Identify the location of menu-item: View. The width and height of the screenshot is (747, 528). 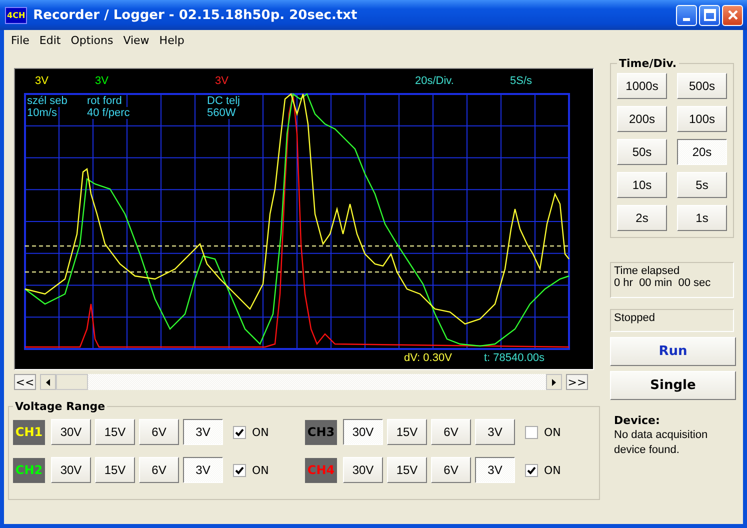
(136, 40).